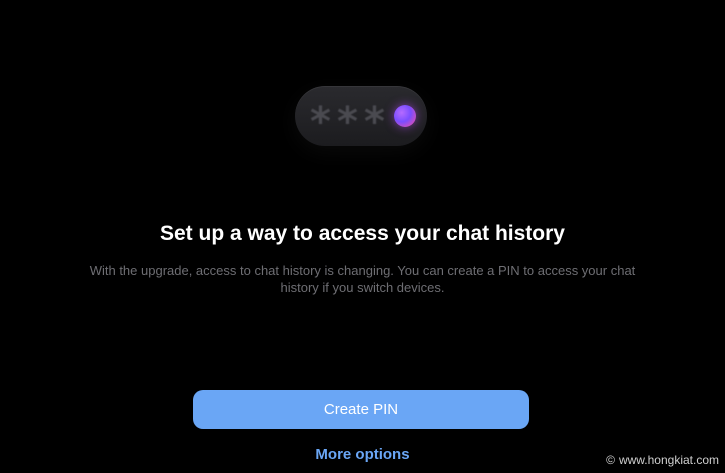  Describe the element at coordinates (361, 116) in the screenshot. I see `pin-illustration: * * *` at that location.